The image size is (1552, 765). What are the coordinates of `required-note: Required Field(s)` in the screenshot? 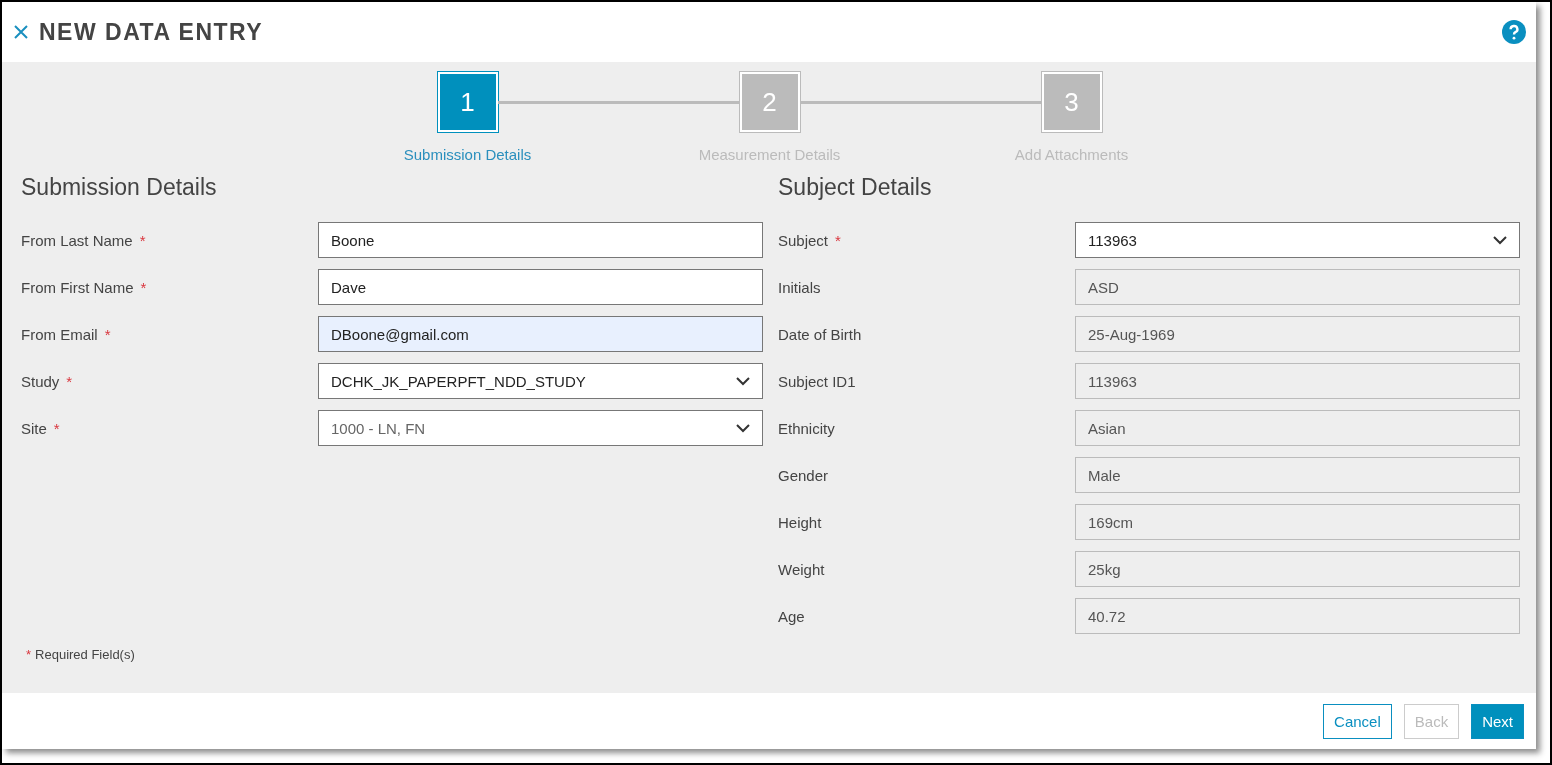 It's located at (85, 654).